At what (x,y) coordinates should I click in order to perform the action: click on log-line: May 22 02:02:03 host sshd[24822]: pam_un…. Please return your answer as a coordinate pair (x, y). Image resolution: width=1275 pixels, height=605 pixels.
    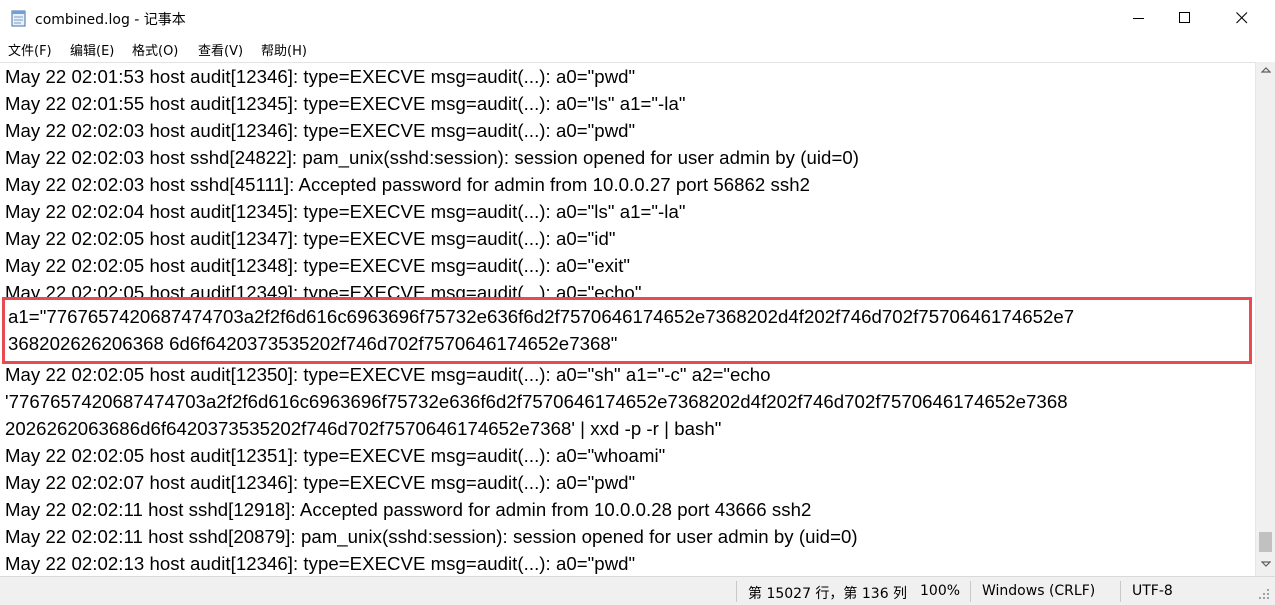
    Looking at the image, I should click on (432, 157).